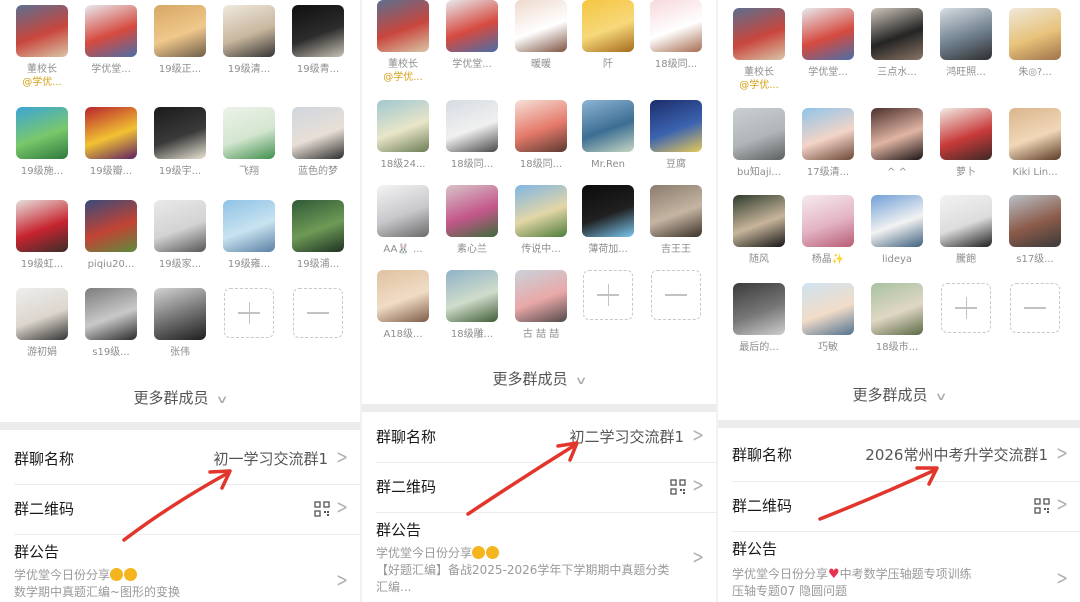 Image resolution: width=1080 pixels, height=602 pixels. Describe the element at coordinates (472, 221) in the screenshot. I see `member-item: 素心兰` at that location.